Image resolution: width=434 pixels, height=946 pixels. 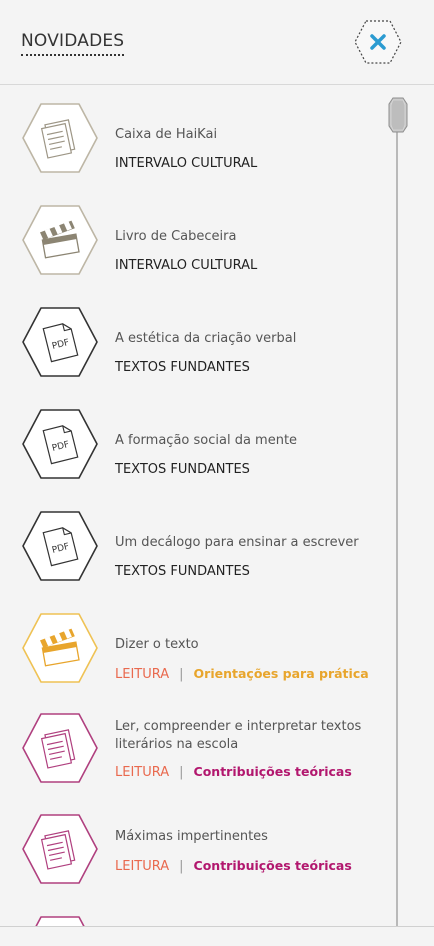 I want to click on item-title: Máximas impertinentes, so click(x=191, y=836).